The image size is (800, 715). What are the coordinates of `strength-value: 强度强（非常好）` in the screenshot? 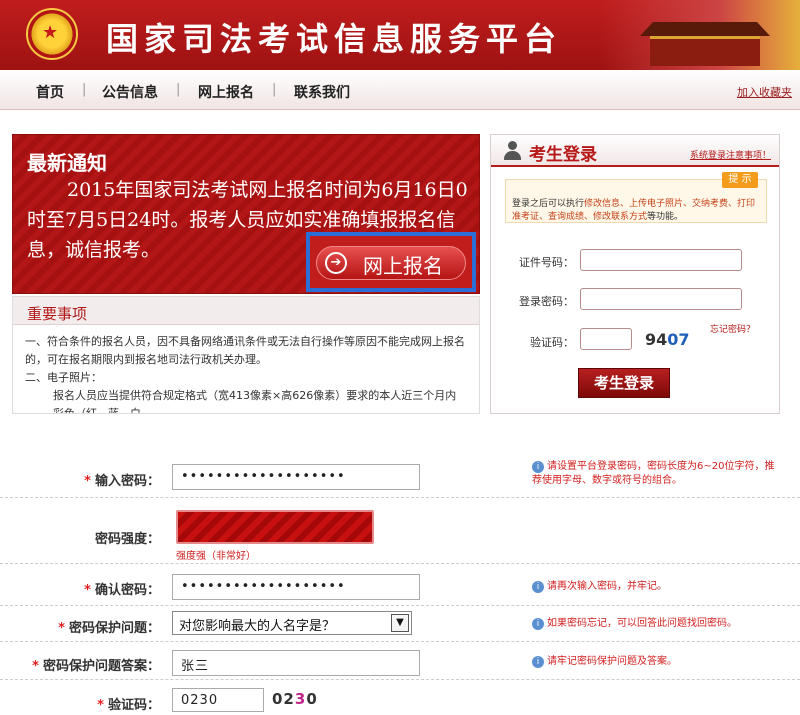 It's located at (216, 556).